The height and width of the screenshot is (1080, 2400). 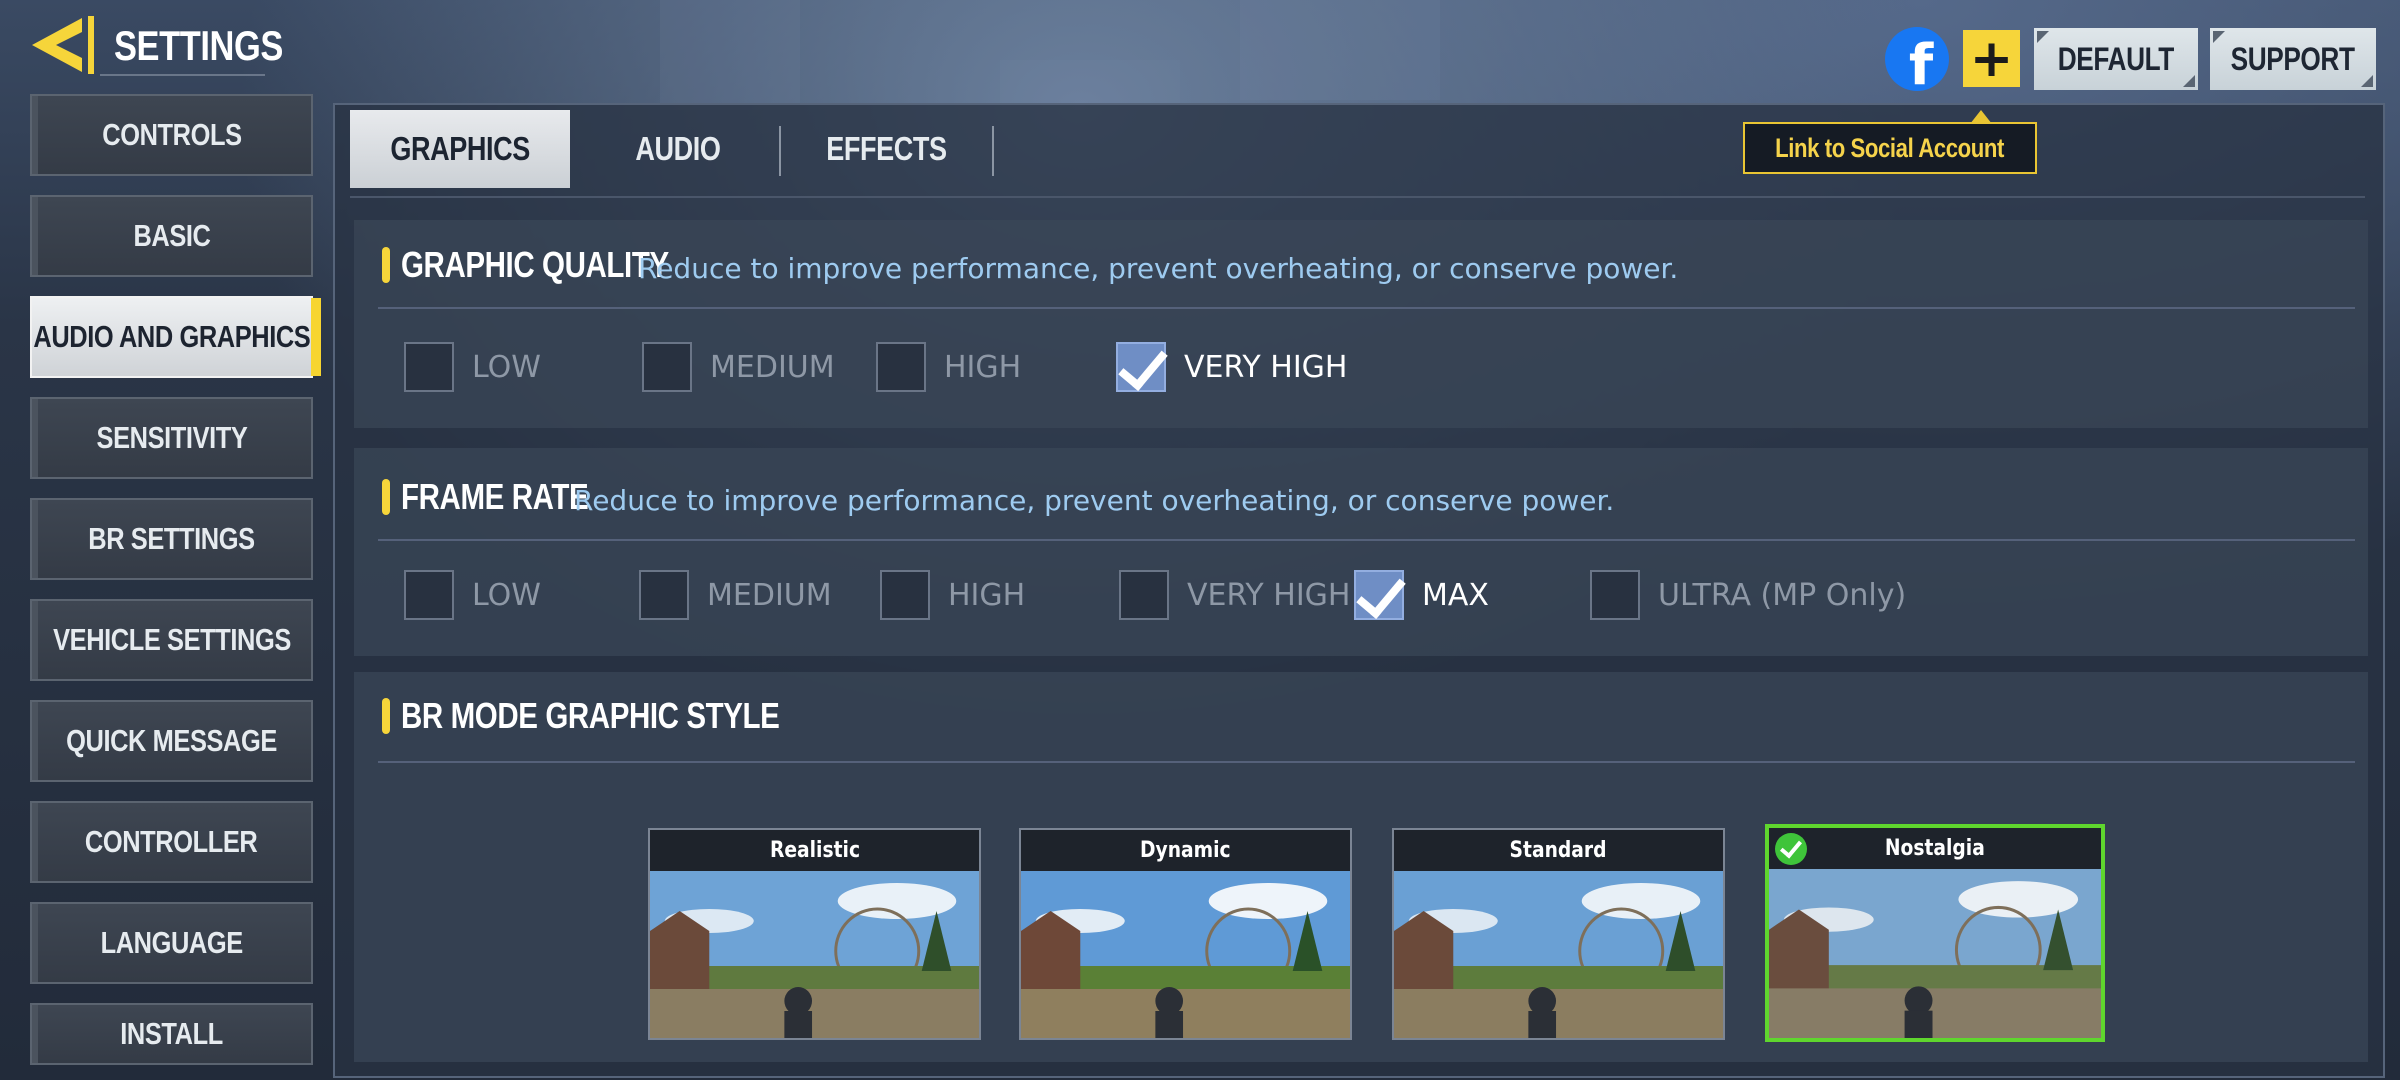 I want to click on graphic-quality-very-high-option: VERY HIGH, so click(x=1231, y=367).